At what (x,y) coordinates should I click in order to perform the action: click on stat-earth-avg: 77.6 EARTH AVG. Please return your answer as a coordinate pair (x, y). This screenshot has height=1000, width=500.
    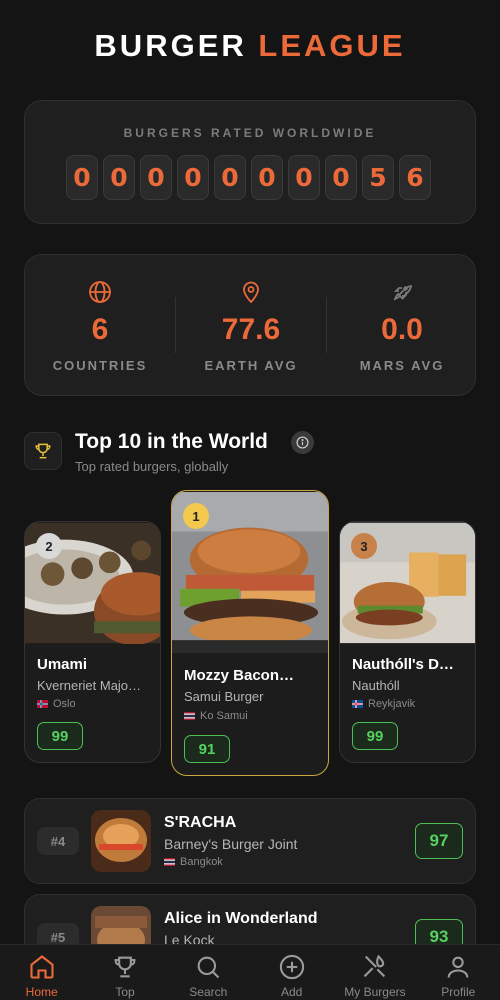
    Looking at the image, I should click on (251, 325).